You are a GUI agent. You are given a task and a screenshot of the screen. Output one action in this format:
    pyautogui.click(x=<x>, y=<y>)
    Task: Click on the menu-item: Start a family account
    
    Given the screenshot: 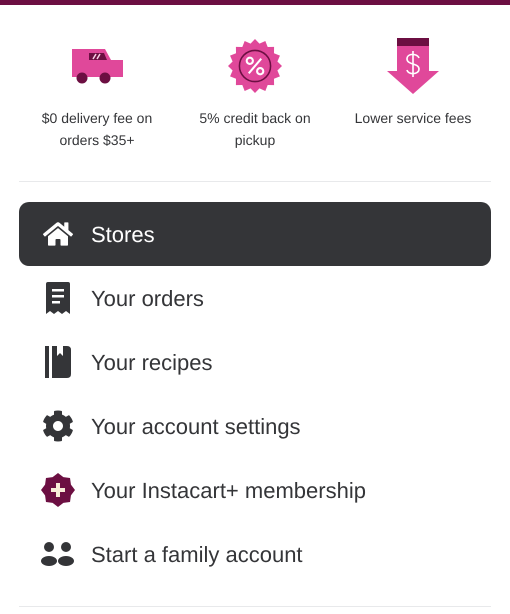 What is the action you would take?
    pyautogui.click(x=255, y=554)
    